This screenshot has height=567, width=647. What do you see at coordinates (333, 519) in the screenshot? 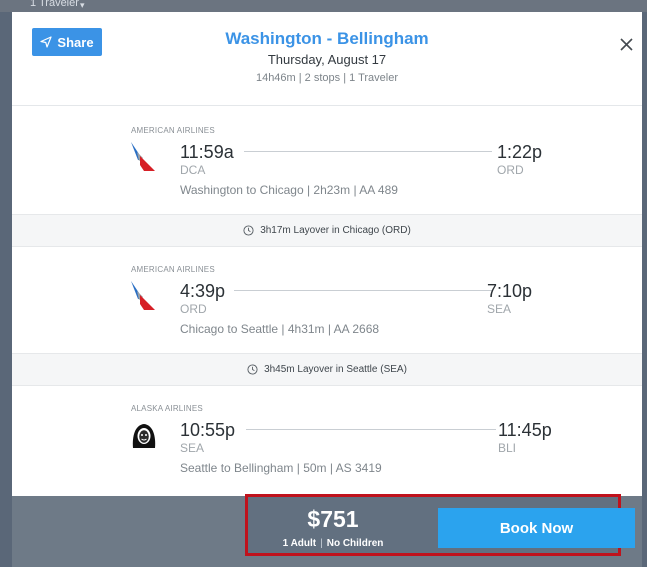
I see `total-price: $751` at bounding box center [333, 519].